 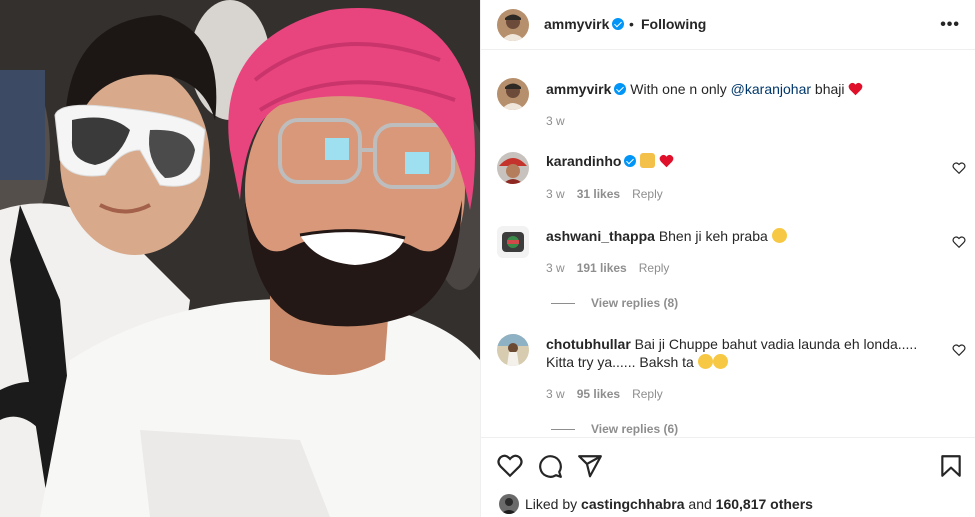 What do you see at coordinates (550, 466) in the screenshot?
I see `comment-bubble-icon` at bounding box center [550, 466].